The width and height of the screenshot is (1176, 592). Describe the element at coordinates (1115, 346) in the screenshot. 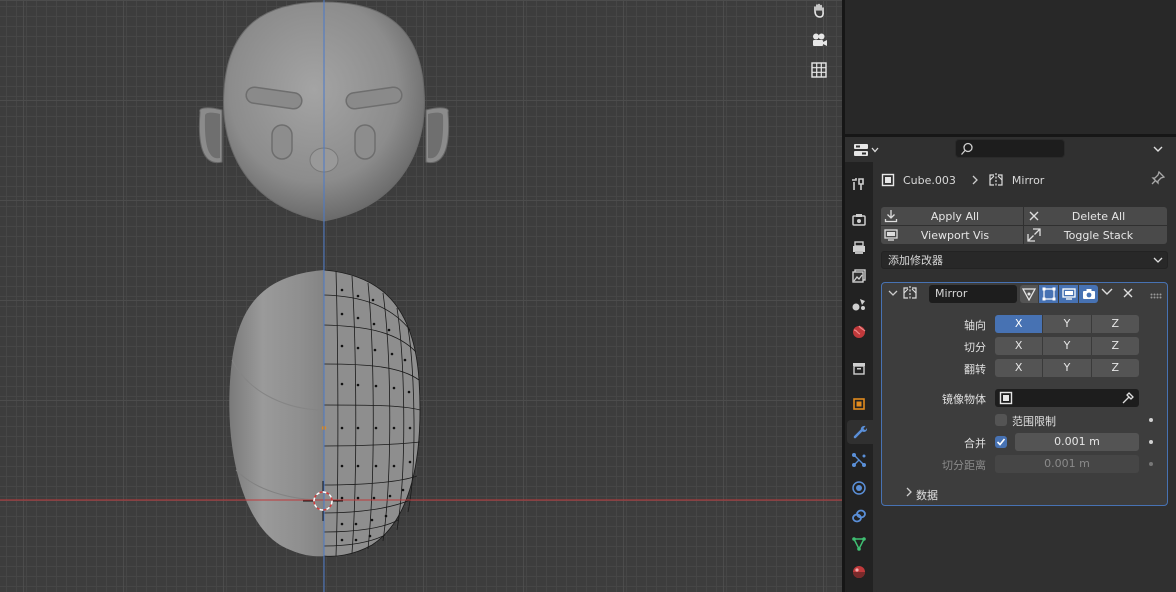

I see `bisect-z-toggle: Z` at that location.